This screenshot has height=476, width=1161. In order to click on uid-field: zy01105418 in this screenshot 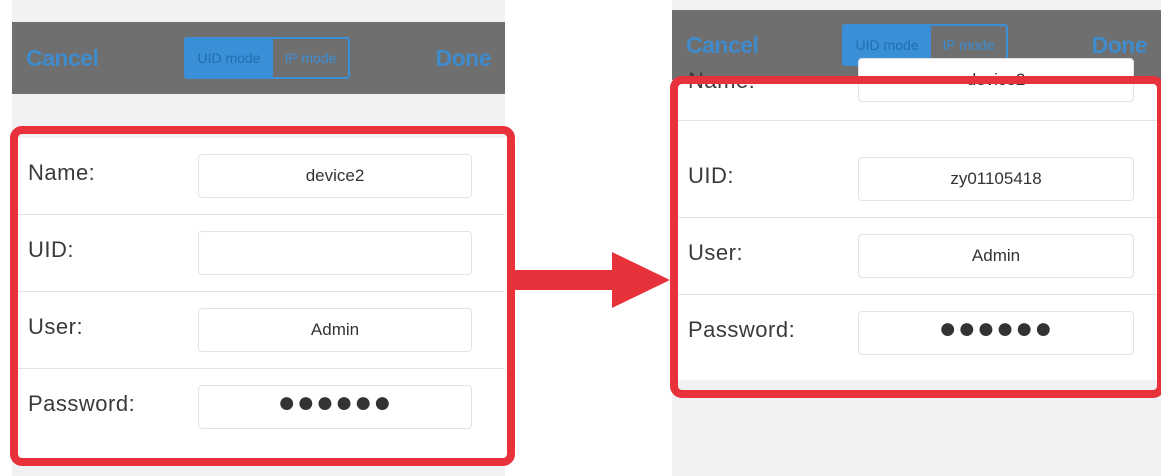, I will do `click(996, 179)`.